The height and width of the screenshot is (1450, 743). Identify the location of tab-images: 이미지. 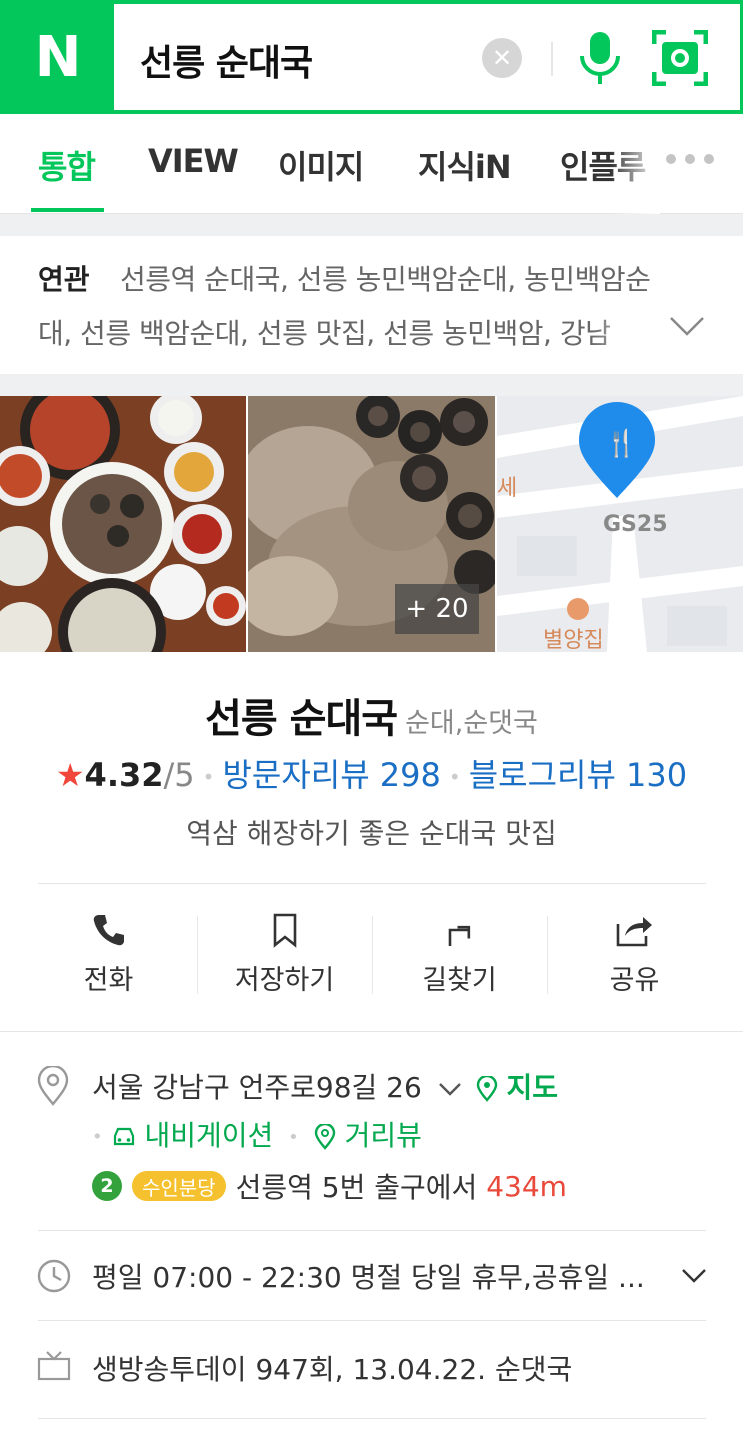
(321, 165).